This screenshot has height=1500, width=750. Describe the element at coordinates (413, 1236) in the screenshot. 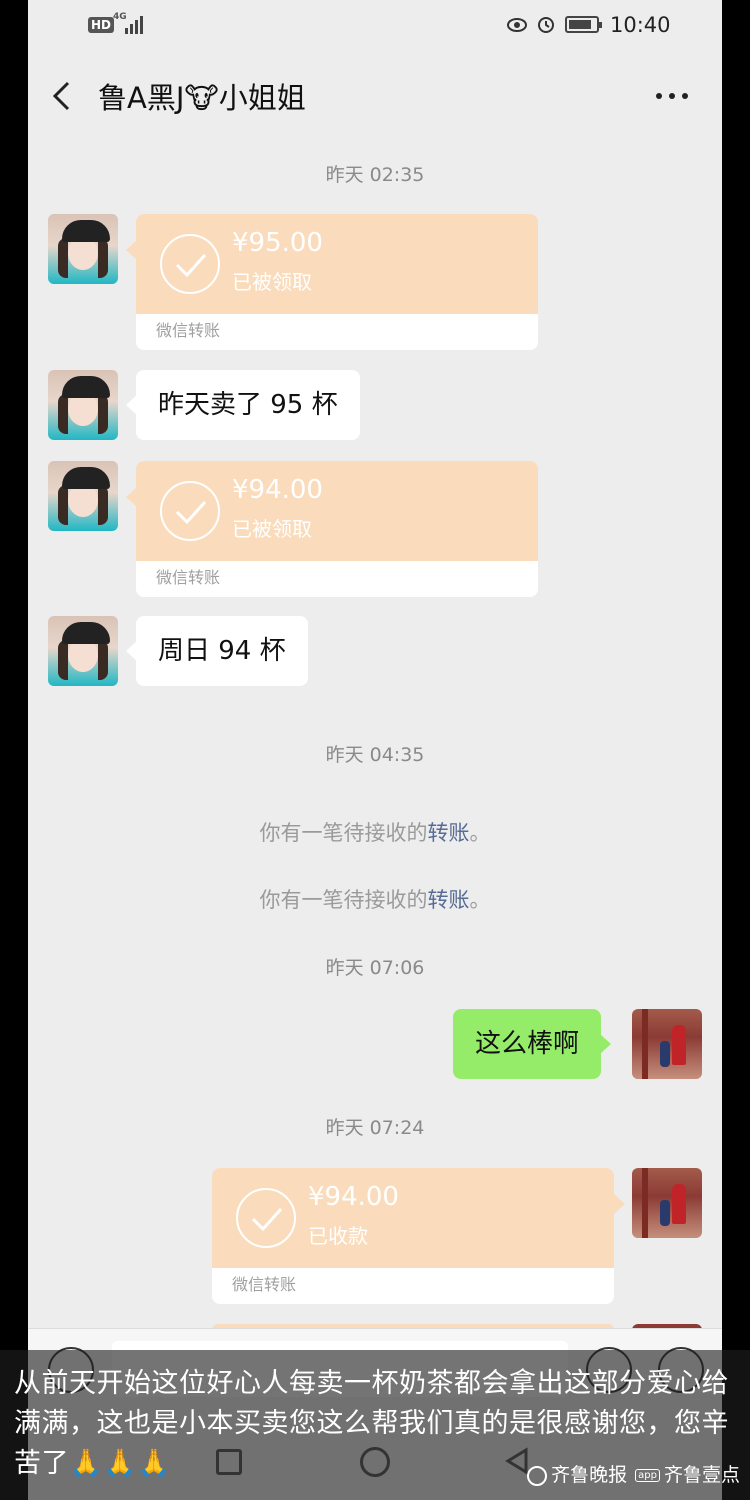

I see `transfer-card: ¥94.00 已收款 微信转账` at that location.